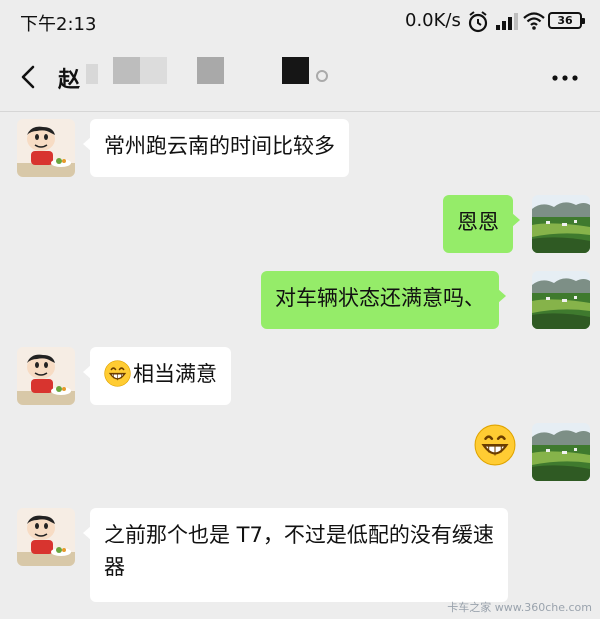  I want to click on chat-header: 赵, so click(300, 78).